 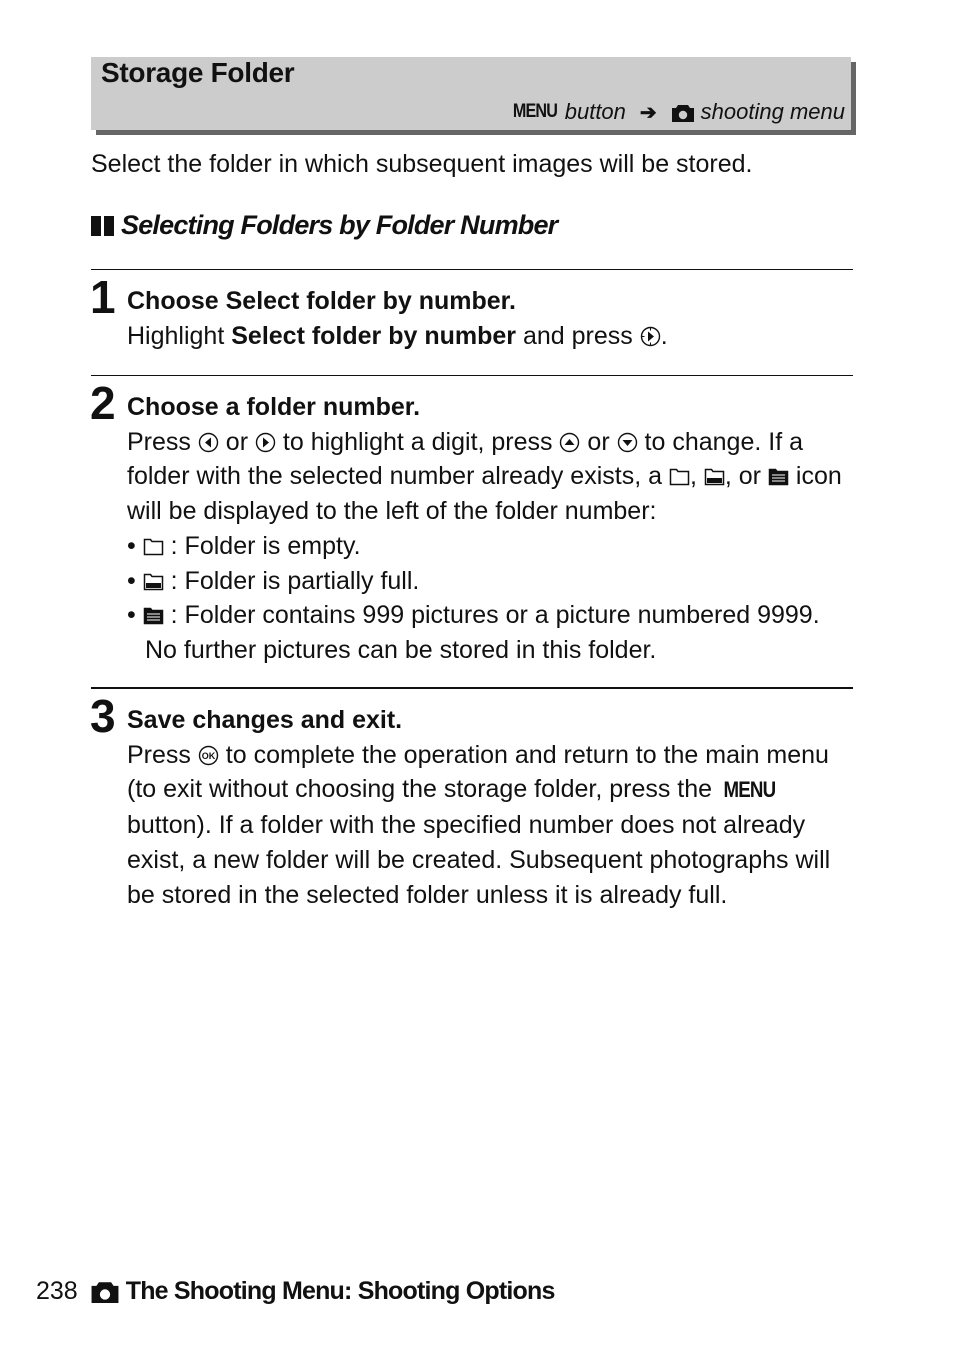 I want to click on step-number: 3, so click(x=103, y=716).